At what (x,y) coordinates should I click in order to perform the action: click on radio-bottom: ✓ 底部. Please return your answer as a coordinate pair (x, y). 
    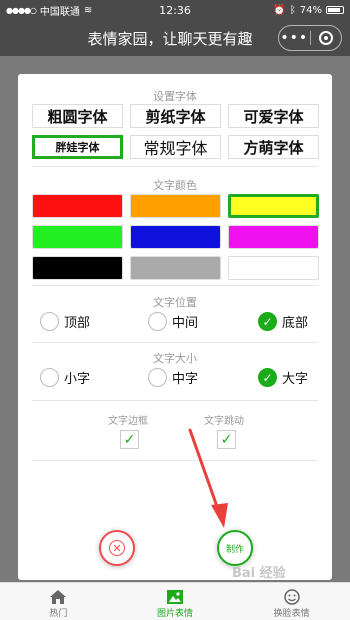
    Looking at the image, I should click on (283, 321).